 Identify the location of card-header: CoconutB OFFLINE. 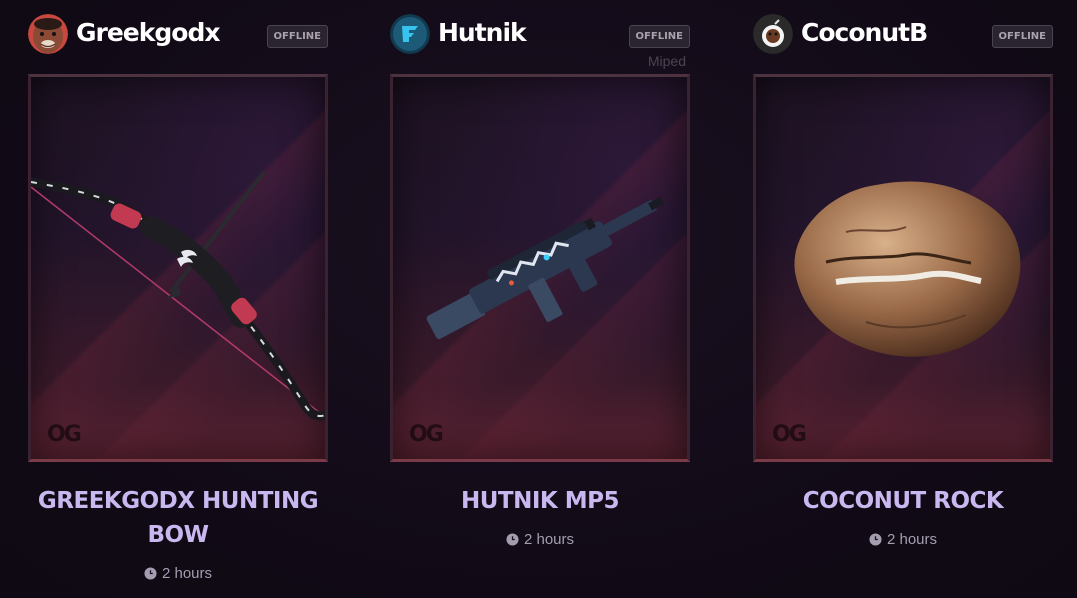
(903, 34).